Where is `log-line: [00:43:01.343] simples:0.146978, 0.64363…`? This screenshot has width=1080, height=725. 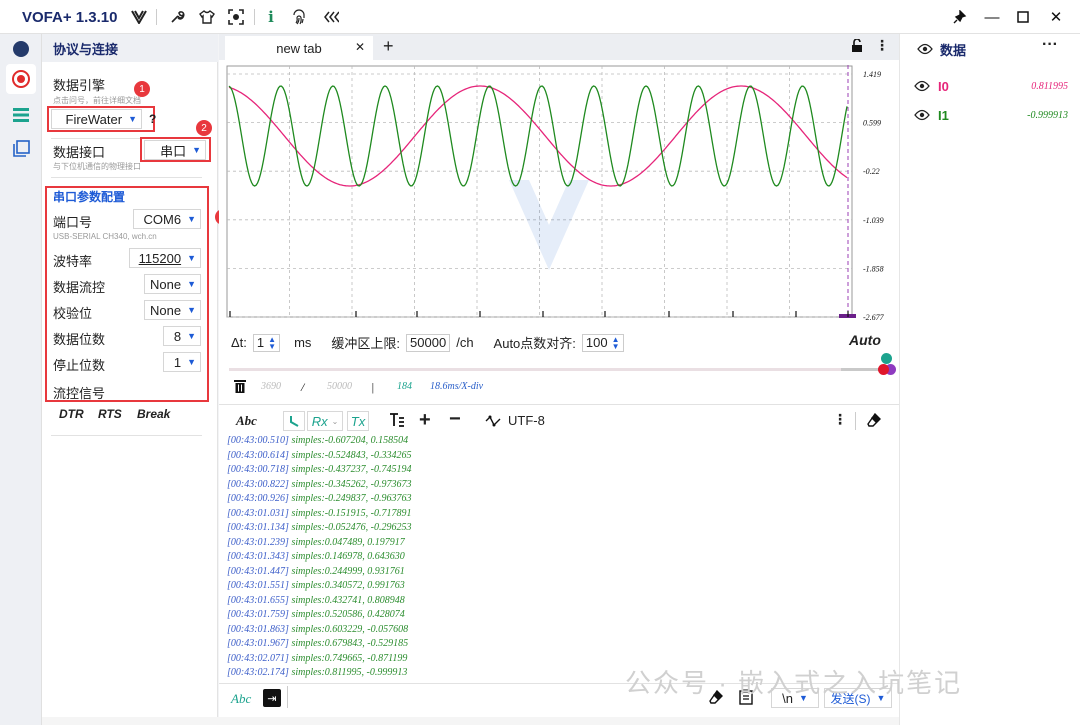
log-line: [00:43:01.343] simples:0.146978, 0.64363… is located at coordinates (487, 557).